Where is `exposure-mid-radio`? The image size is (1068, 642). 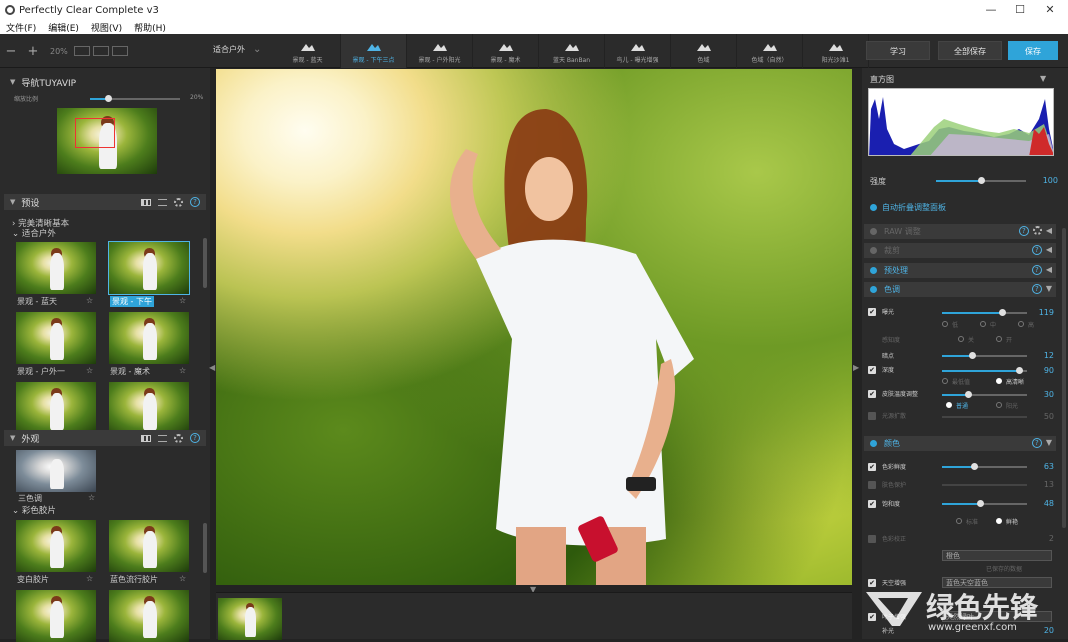
exposure-mid-radio is located at coordinates (983, 324).